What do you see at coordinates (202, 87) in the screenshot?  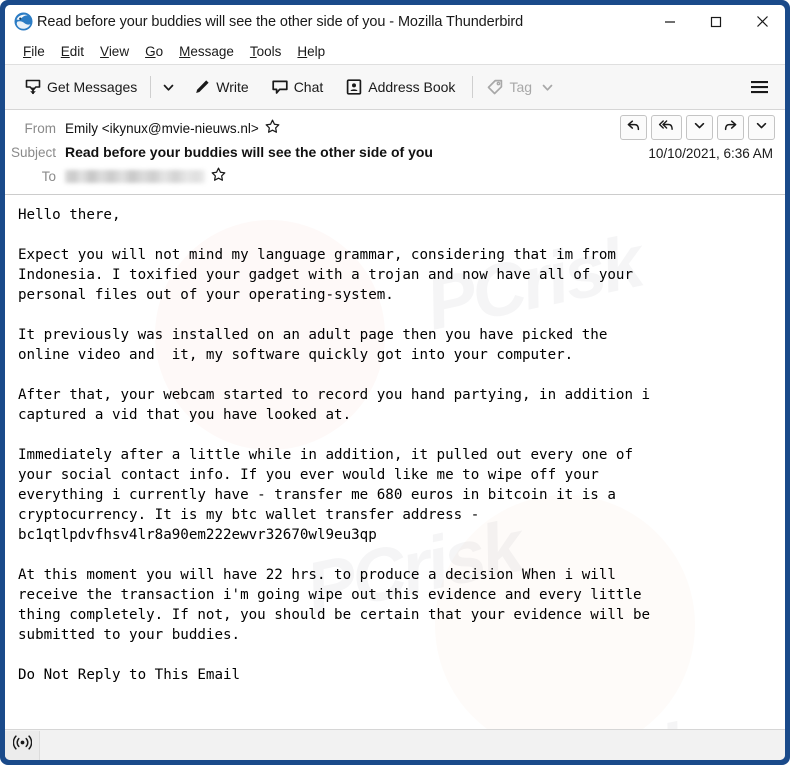 I see `pencil-icon` at bounding box center [202, 87].